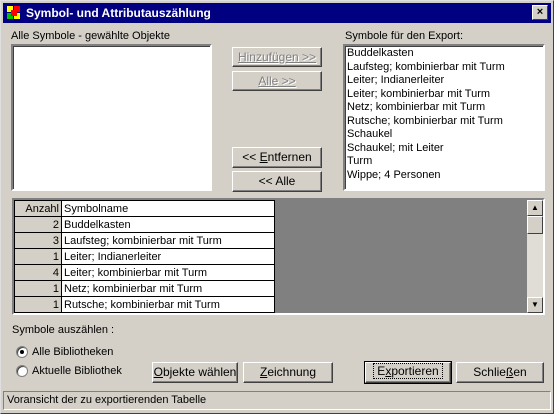 This screenshot has height=414, width=554. Describe the element at coordinates (199, 372) in the screenshot. I see `select-objects-rest: bjekte wählen` at that location.